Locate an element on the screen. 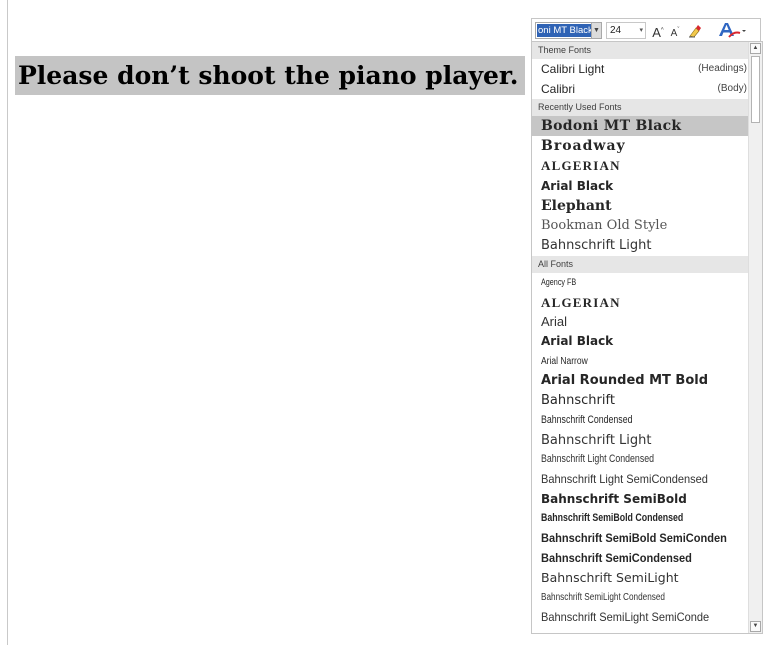 This screenshot has height=645, width=764. font-item-label: Calibri is located at coordinates (558, 89).